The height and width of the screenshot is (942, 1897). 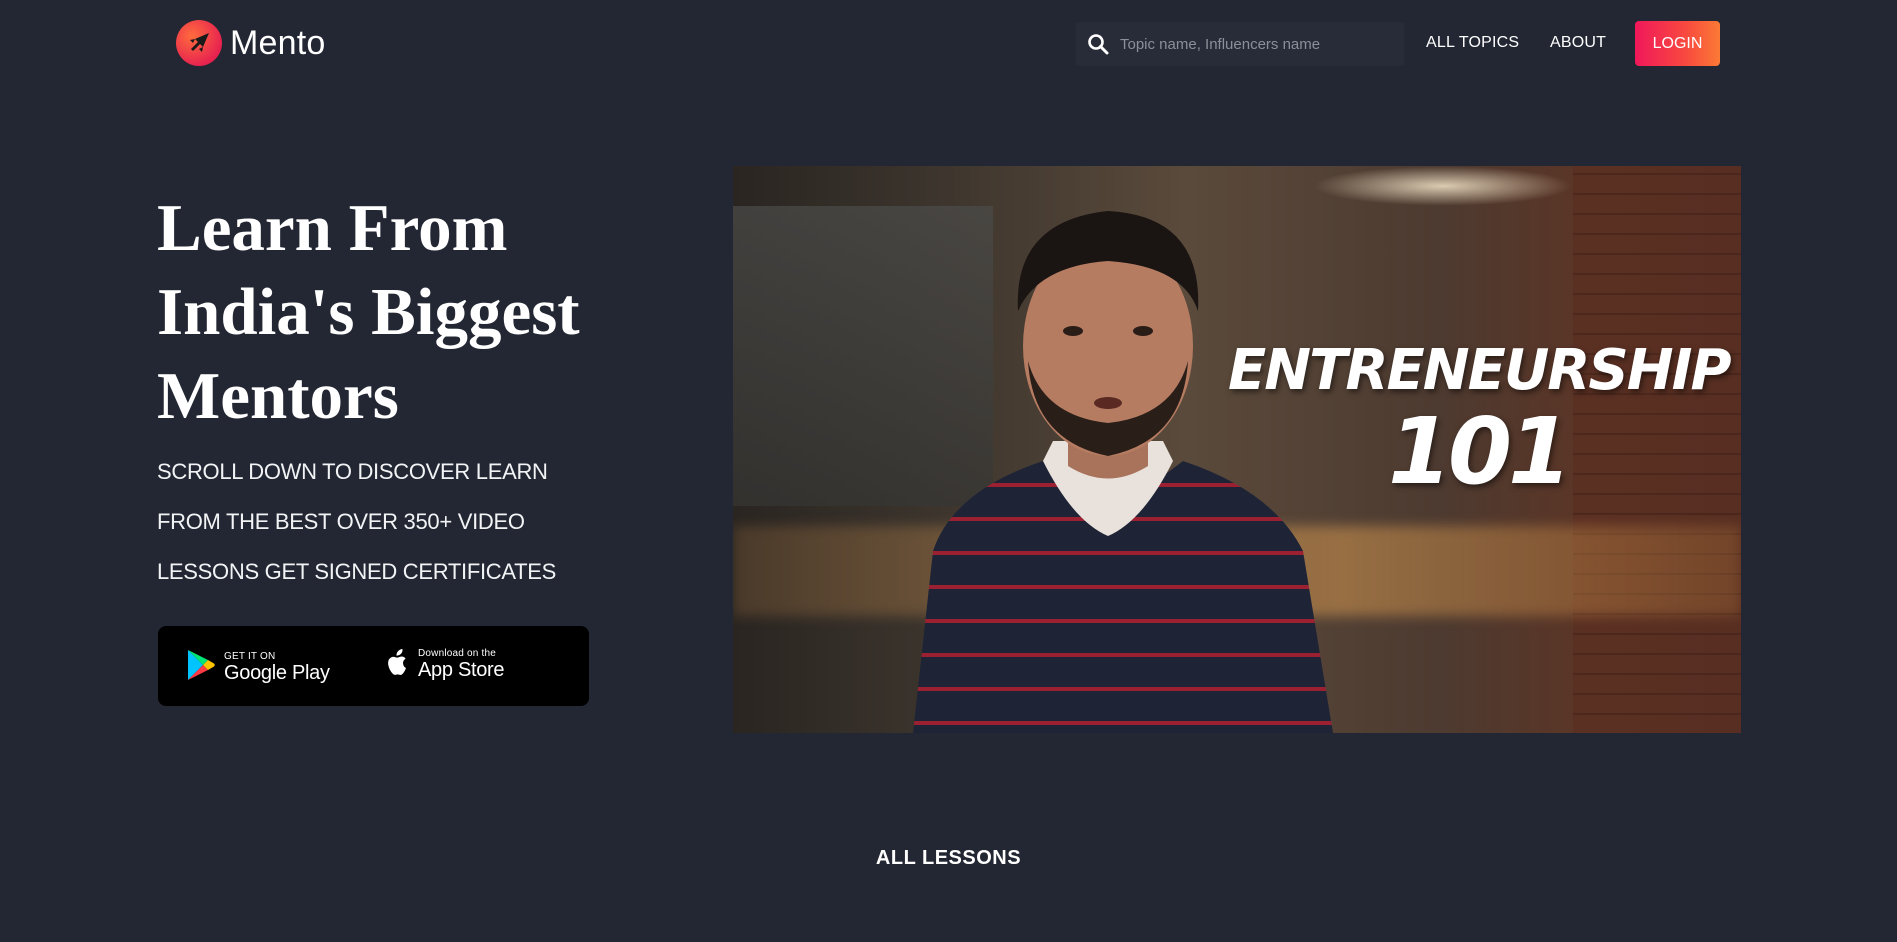 What do you see at coordinates (457, 653) in the screenshot?
I see `app-store-small-text: Download on the` at bounding box center [457, 653].